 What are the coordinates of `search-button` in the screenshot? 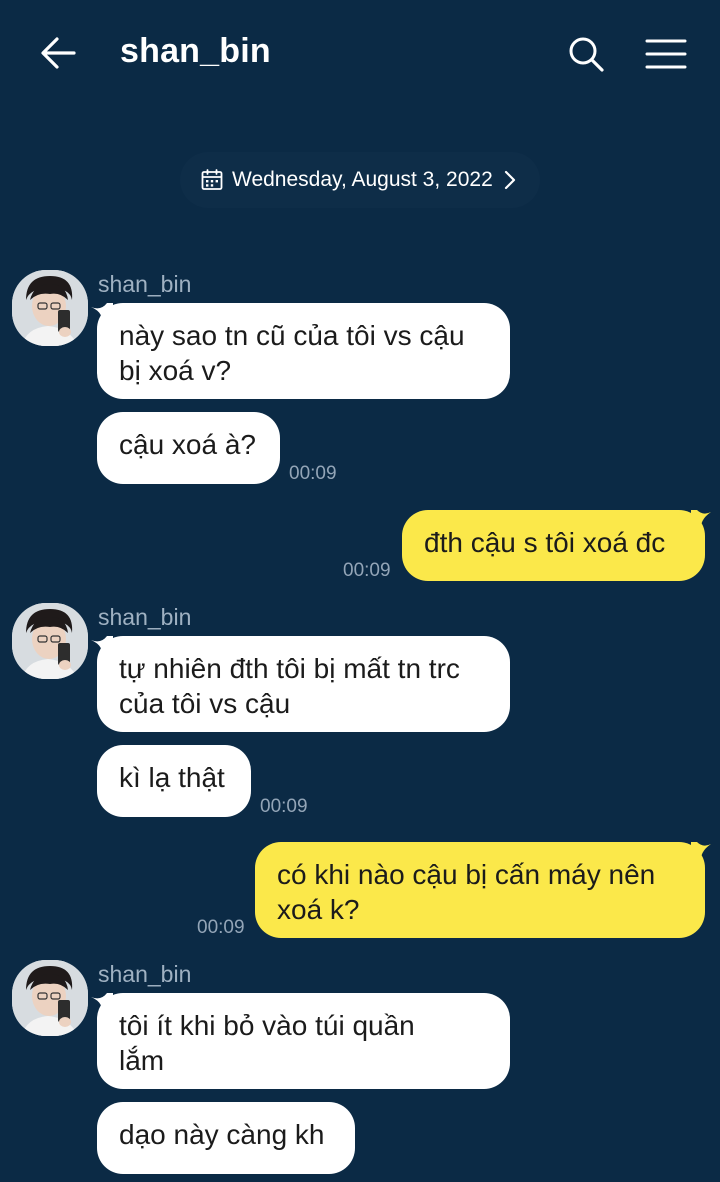 It's located at (586, 54).